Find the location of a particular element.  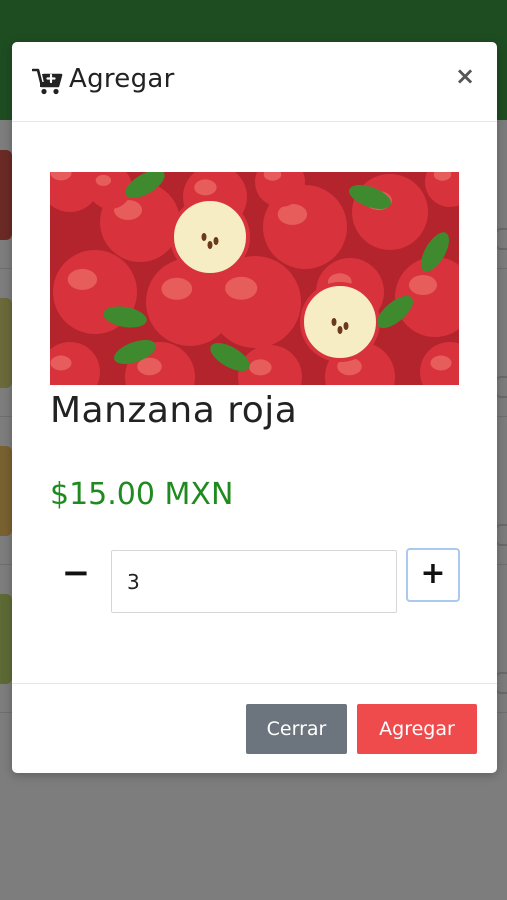

cart-plus-icon is located at coordinates (47, 81).